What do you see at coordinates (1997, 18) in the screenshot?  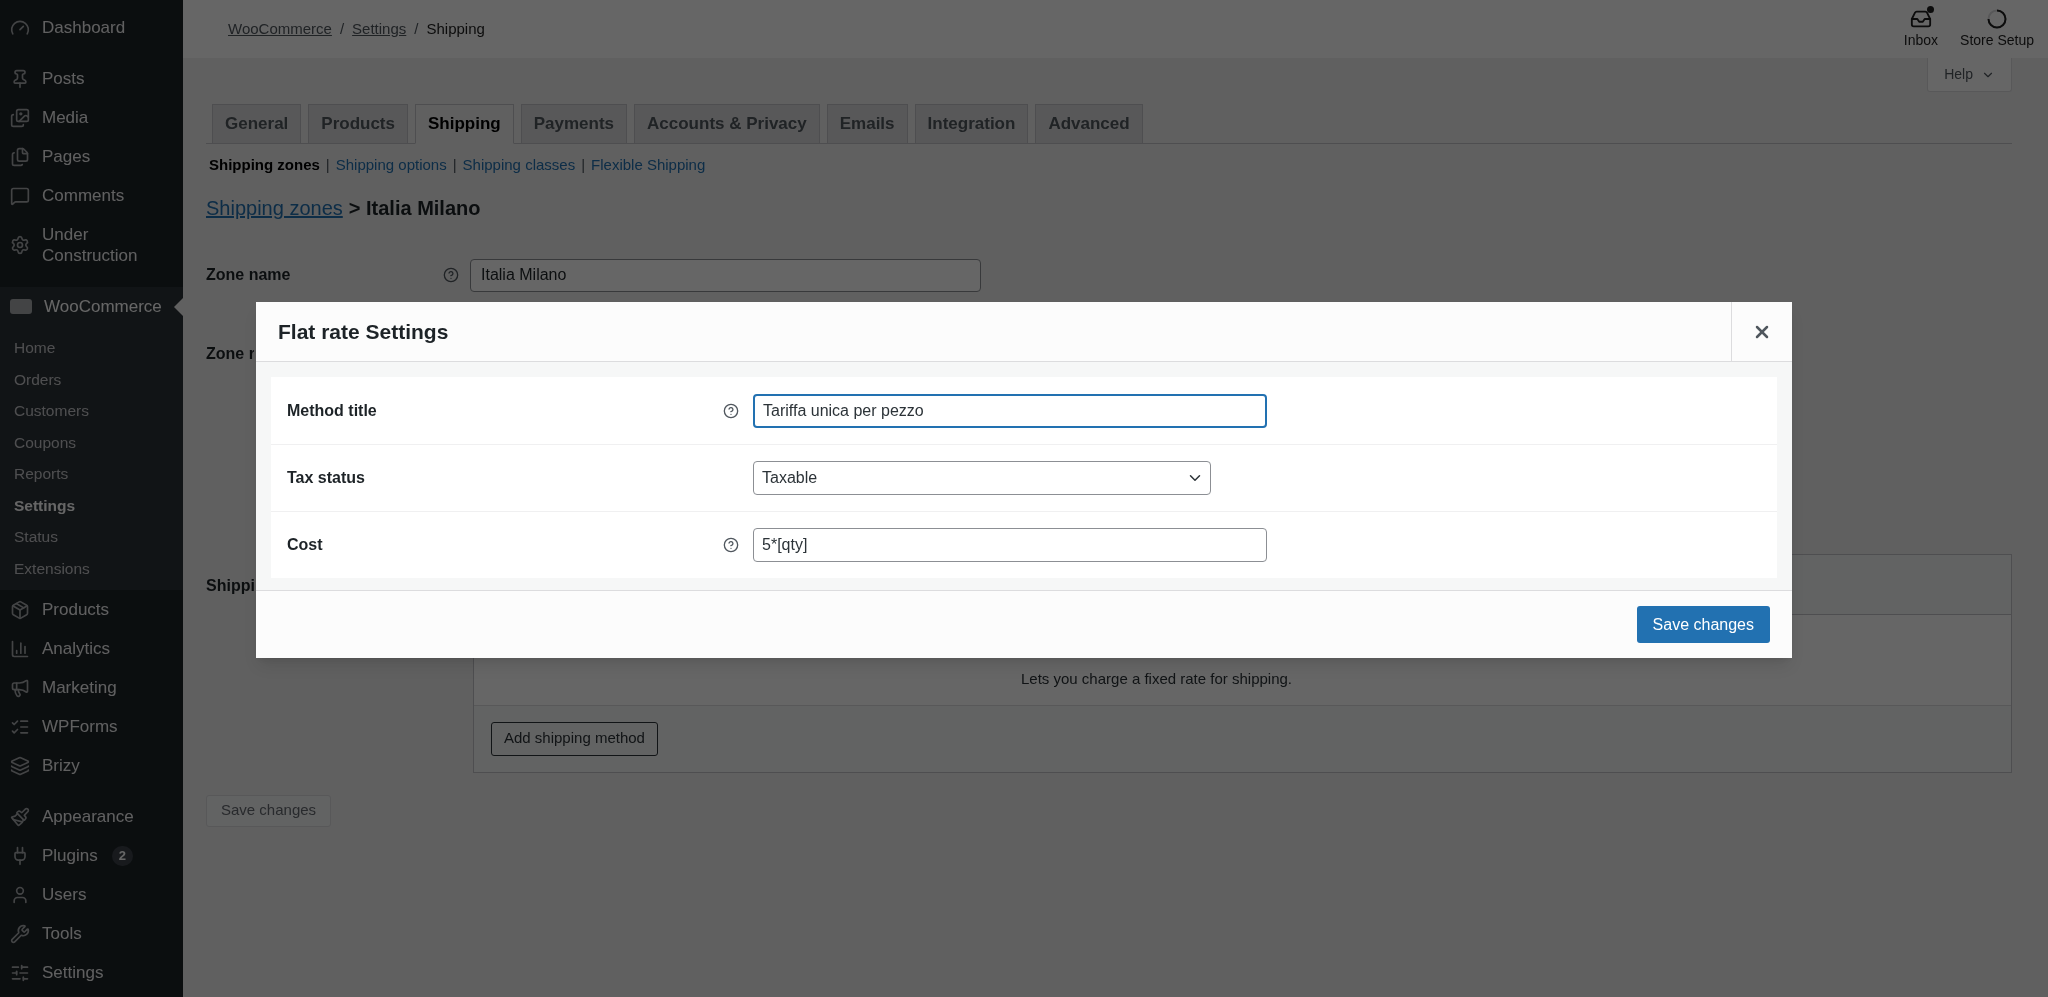 I see `progress-ring-icon` at bounding box center [1997, 18].